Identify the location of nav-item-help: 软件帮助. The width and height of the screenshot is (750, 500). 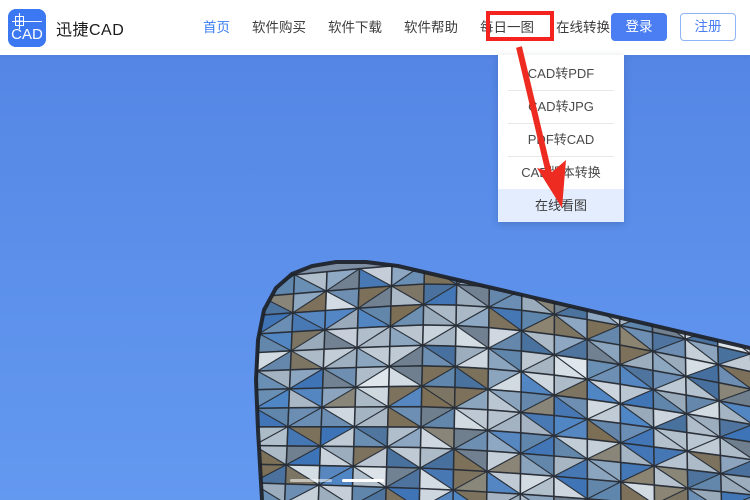
(431, 27).